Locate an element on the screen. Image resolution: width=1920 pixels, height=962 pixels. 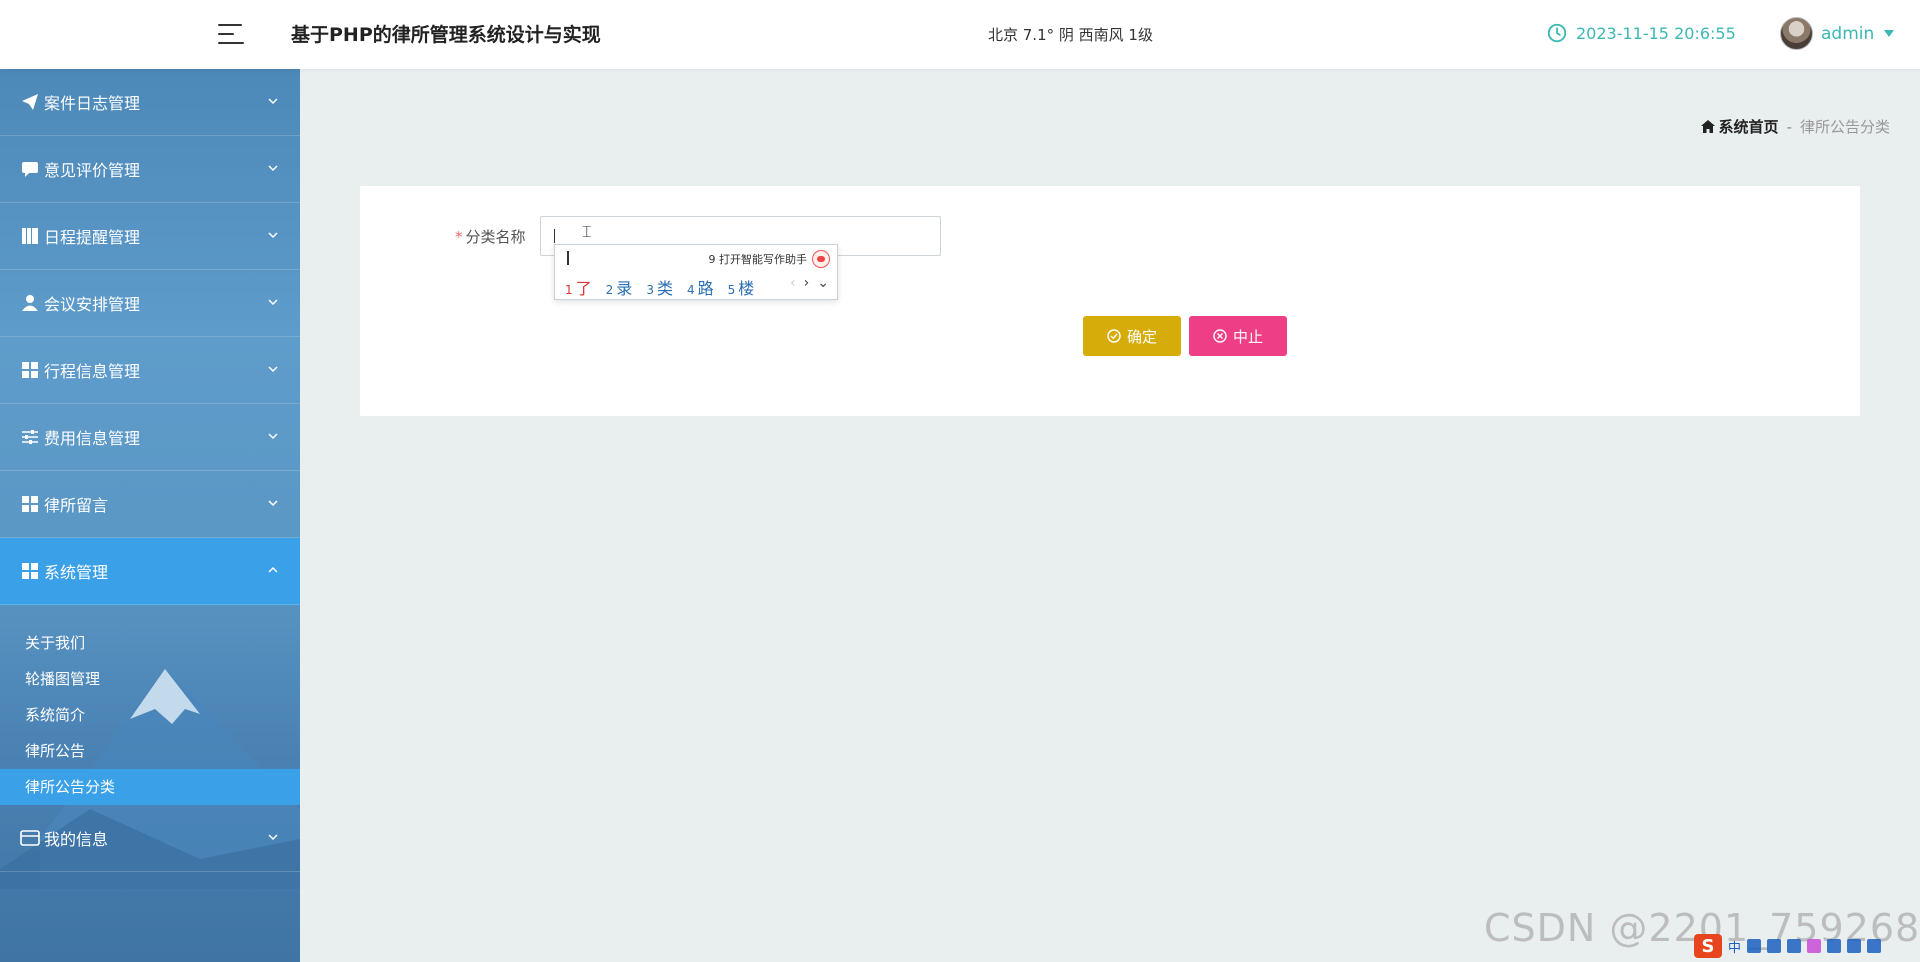
user-icon is located at coordinates (30, 303).